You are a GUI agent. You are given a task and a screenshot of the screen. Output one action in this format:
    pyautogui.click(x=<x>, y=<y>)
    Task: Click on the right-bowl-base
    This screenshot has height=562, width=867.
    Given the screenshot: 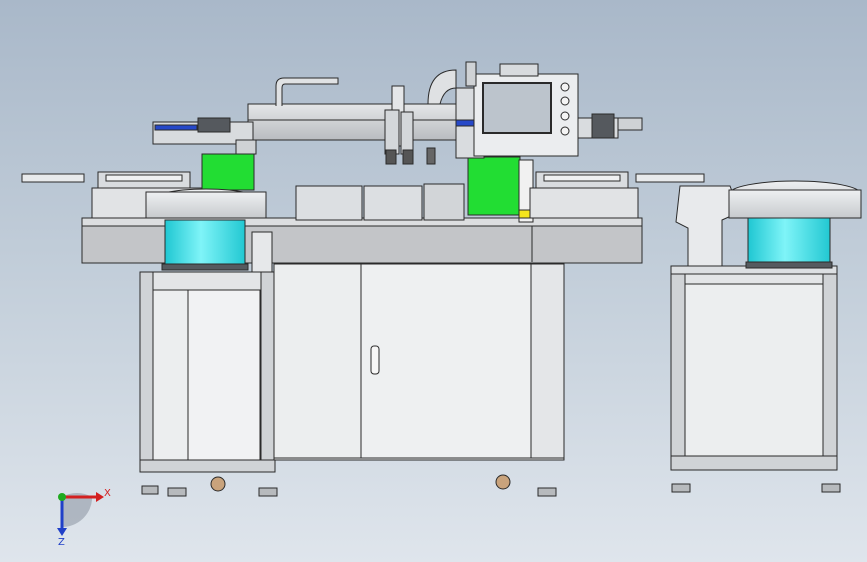 What is the action you would take?
    pyautogui.click(x=789, y=265)
    